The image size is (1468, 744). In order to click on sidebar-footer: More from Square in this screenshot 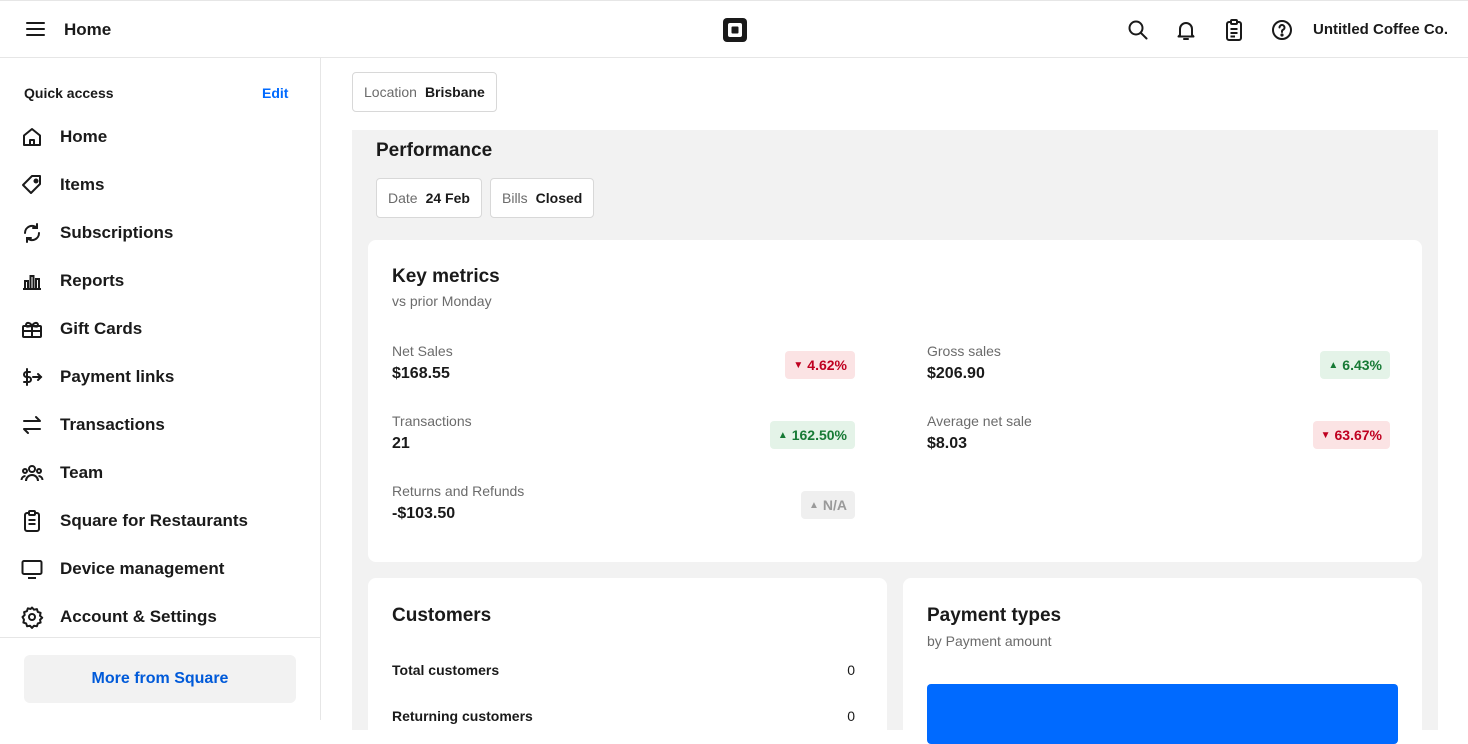, I will do `click(160, 679)`.